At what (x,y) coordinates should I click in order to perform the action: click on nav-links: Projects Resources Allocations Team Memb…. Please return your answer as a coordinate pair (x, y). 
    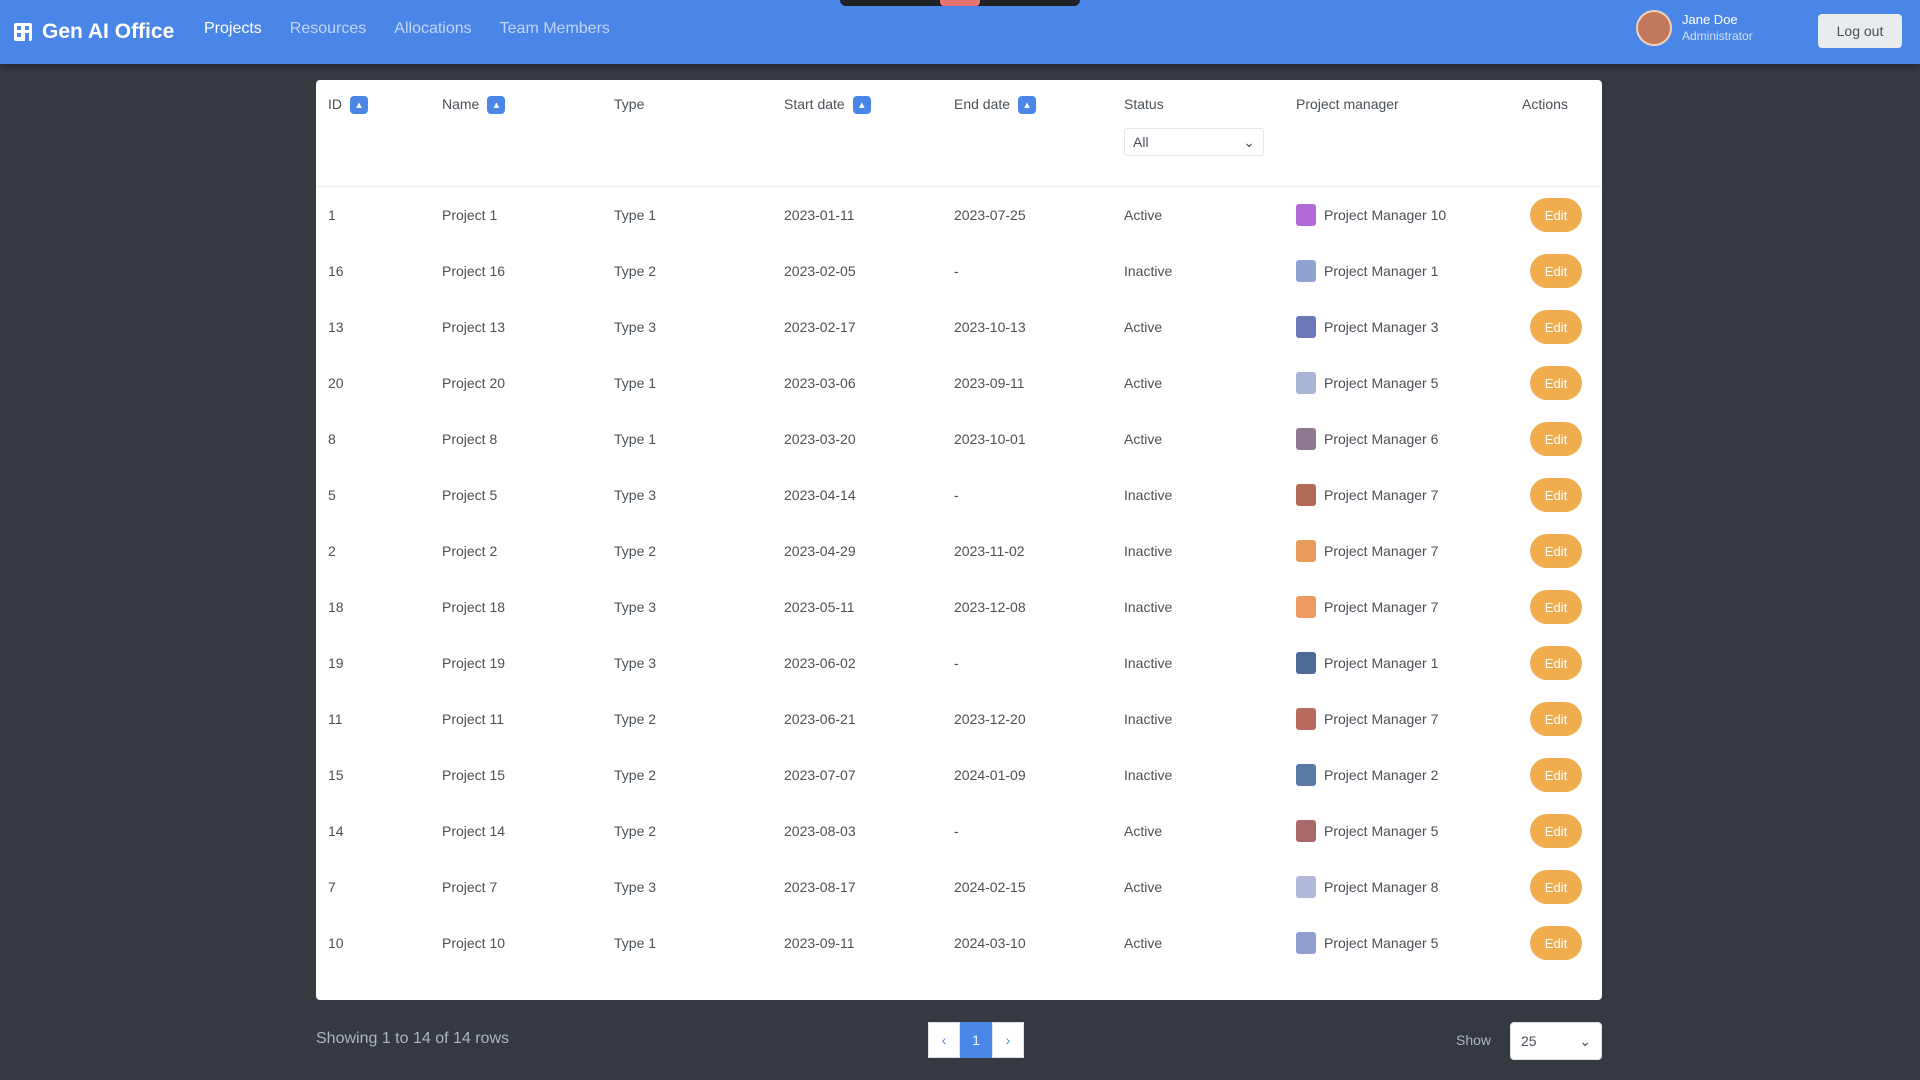
    Looking at the image, I should click on (421, 29).